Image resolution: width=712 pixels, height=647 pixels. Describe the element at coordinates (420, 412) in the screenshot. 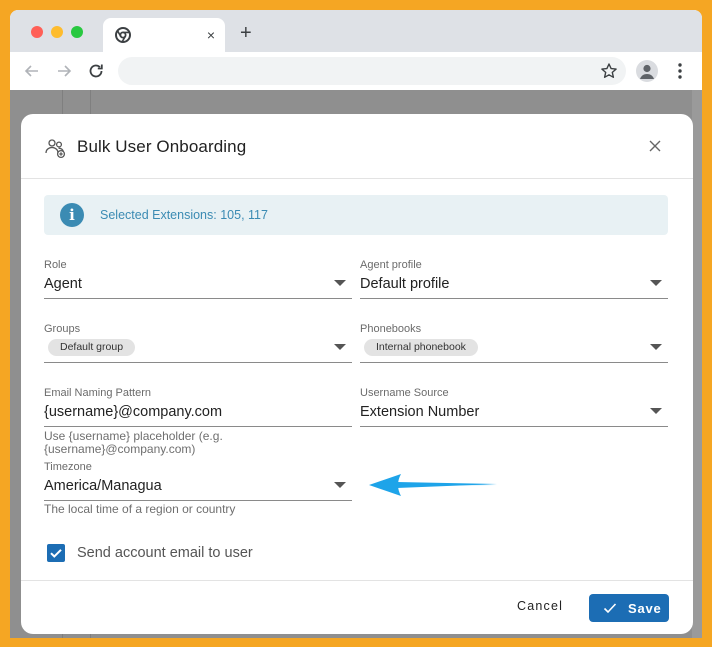

I see `username-source-value: Extension Number` at that location.